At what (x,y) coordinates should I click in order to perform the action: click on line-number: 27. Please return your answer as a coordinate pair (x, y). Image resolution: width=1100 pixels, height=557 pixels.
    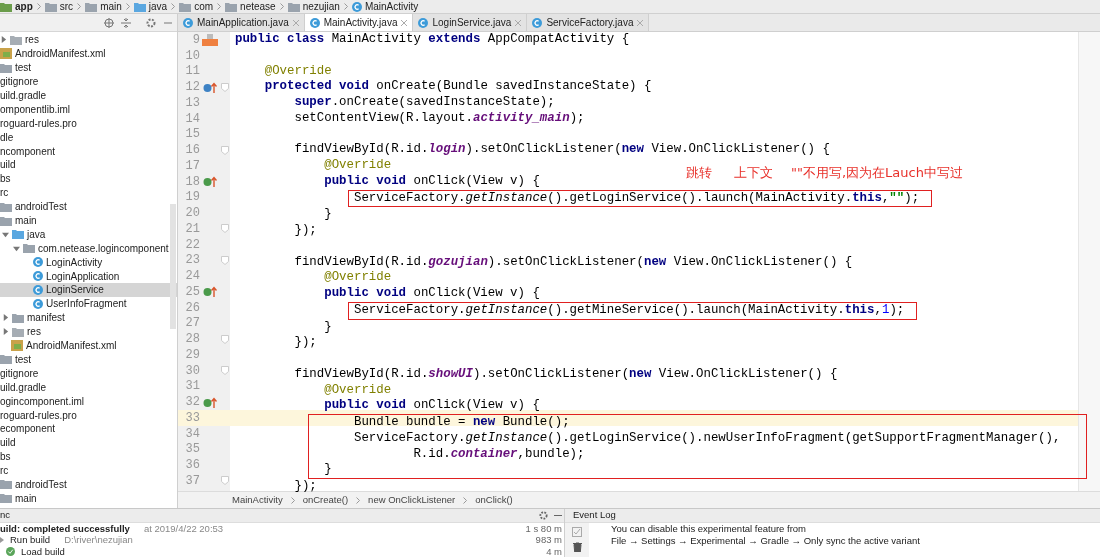
    Looking at the image, I should click on (192, 324).